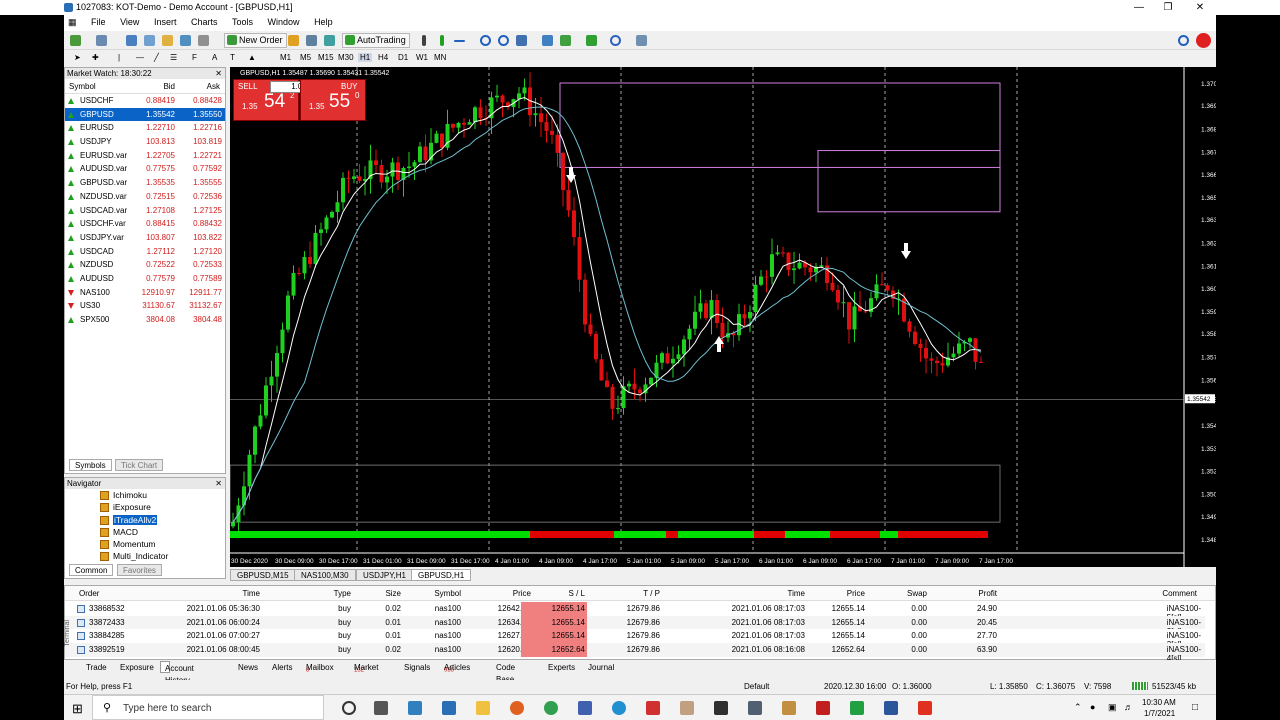 The image size is (1280, 720). What do you see at coordinates (145, 265) in the screenshot?
I see `market-watch-row: NZDUSD 0.72522 0.72533` at bounding box center [145, 265].